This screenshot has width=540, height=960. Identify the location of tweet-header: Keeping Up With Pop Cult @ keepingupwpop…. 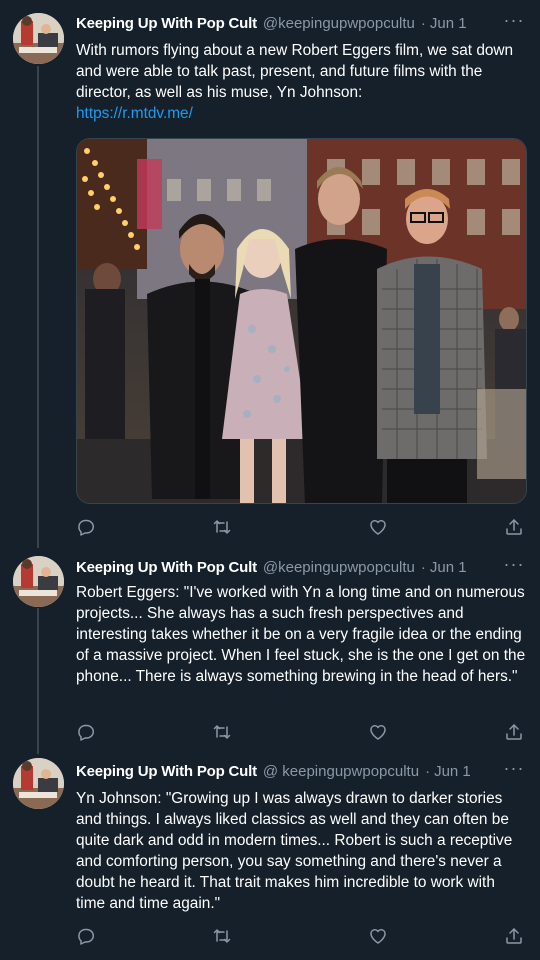
(303, 771).